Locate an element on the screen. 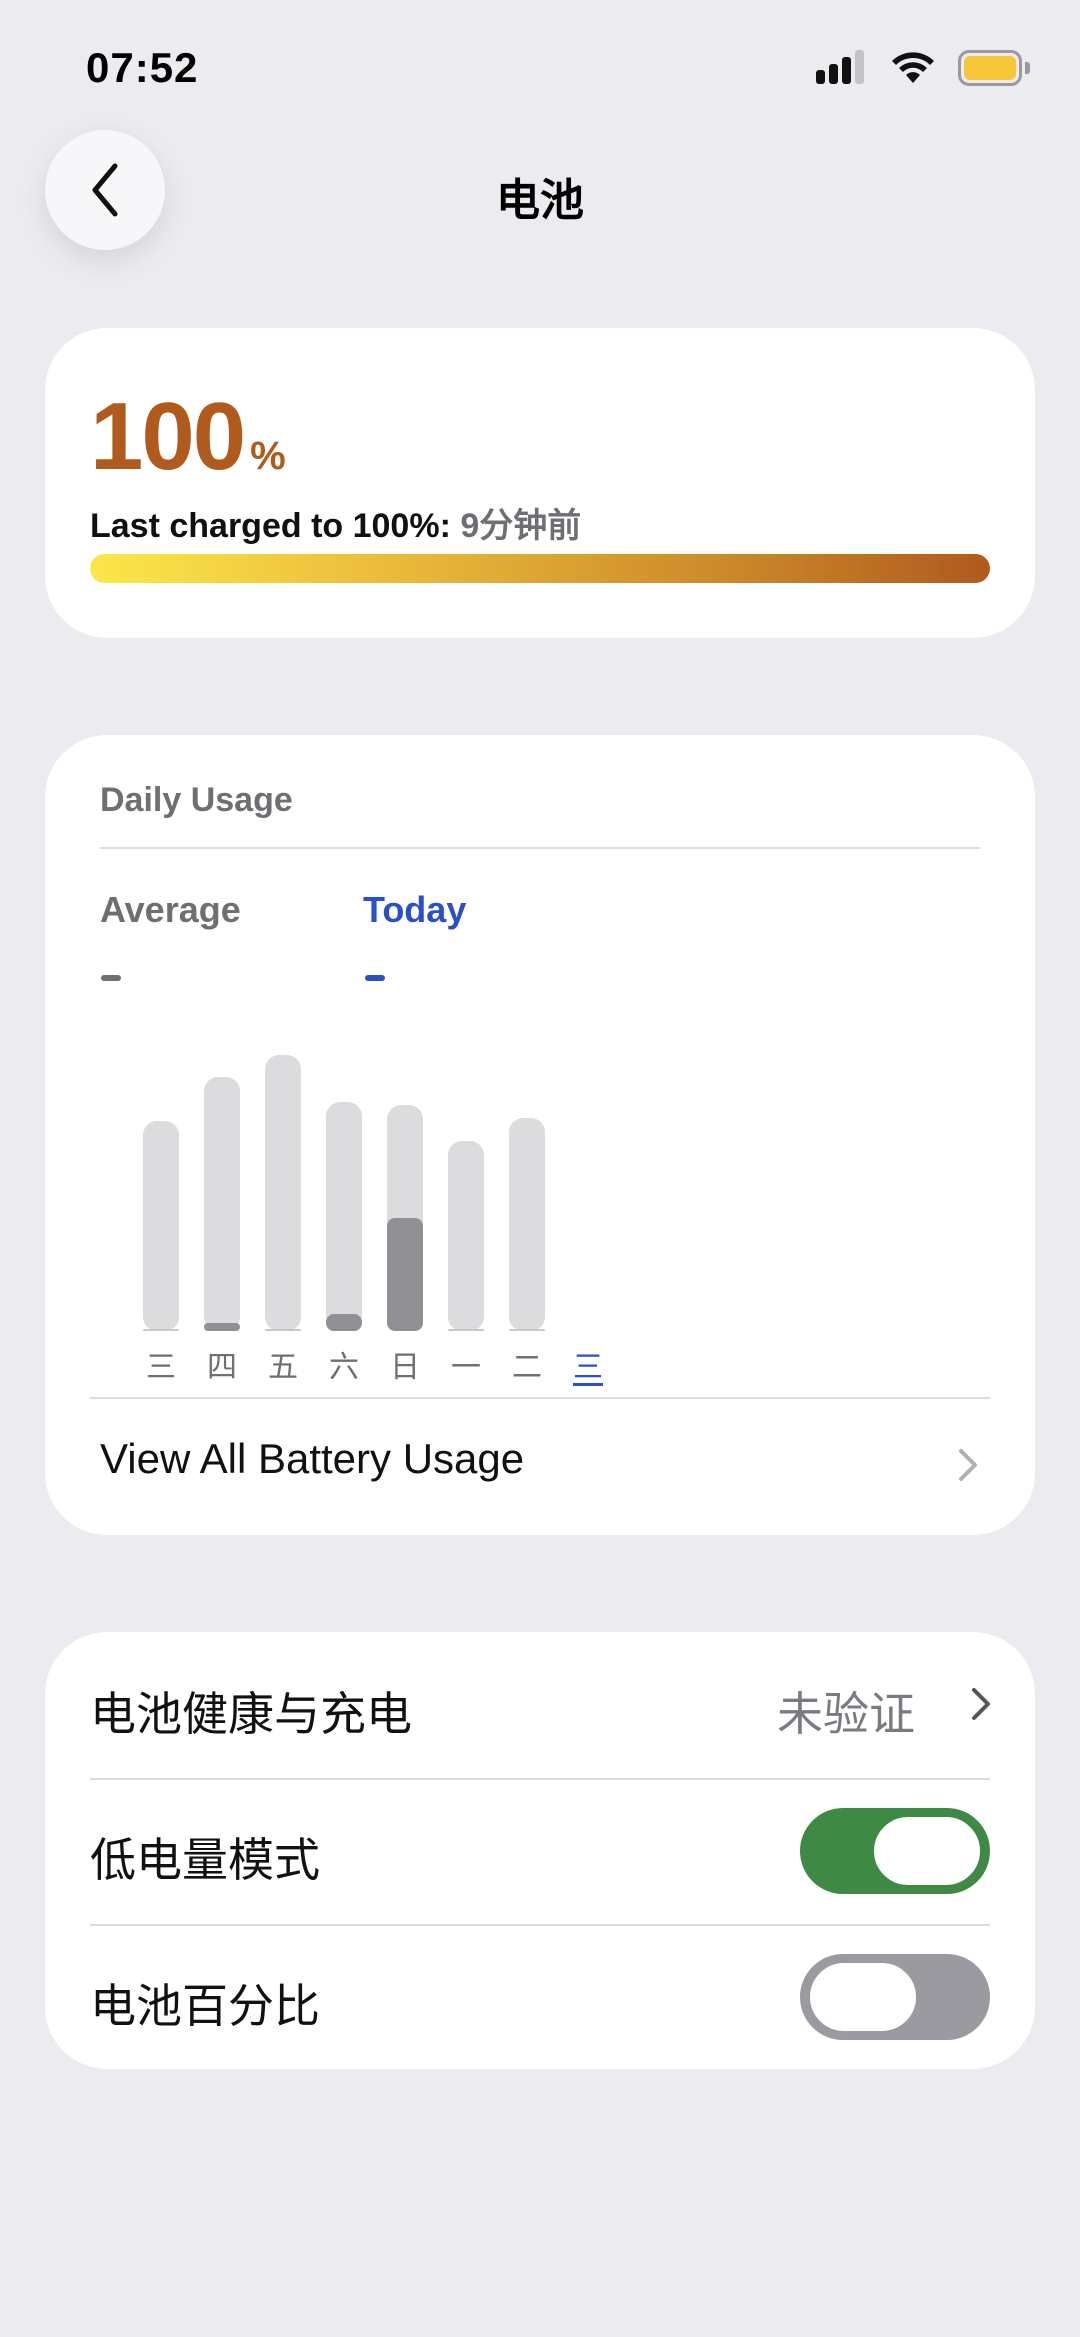 This screenshot has width=1080, height=2337. status-bar: 07:52 is located at coordinates (540, 65).